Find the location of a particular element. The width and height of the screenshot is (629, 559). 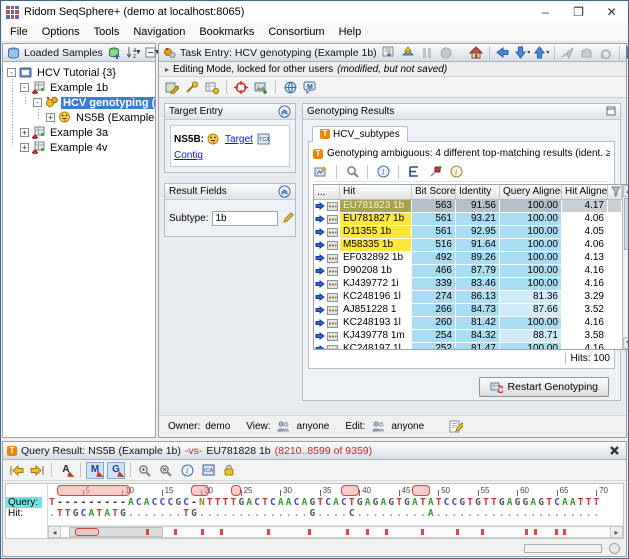

expand-node-icon: + is located at coordinates (50, 117).